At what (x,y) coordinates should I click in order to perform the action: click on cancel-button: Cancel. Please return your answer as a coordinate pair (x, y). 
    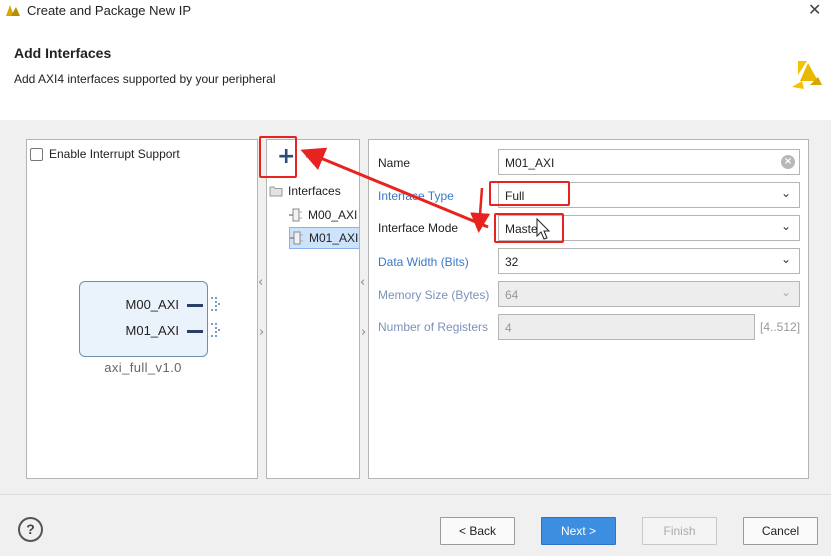
    Looking at the image, I should click on (780, 531).